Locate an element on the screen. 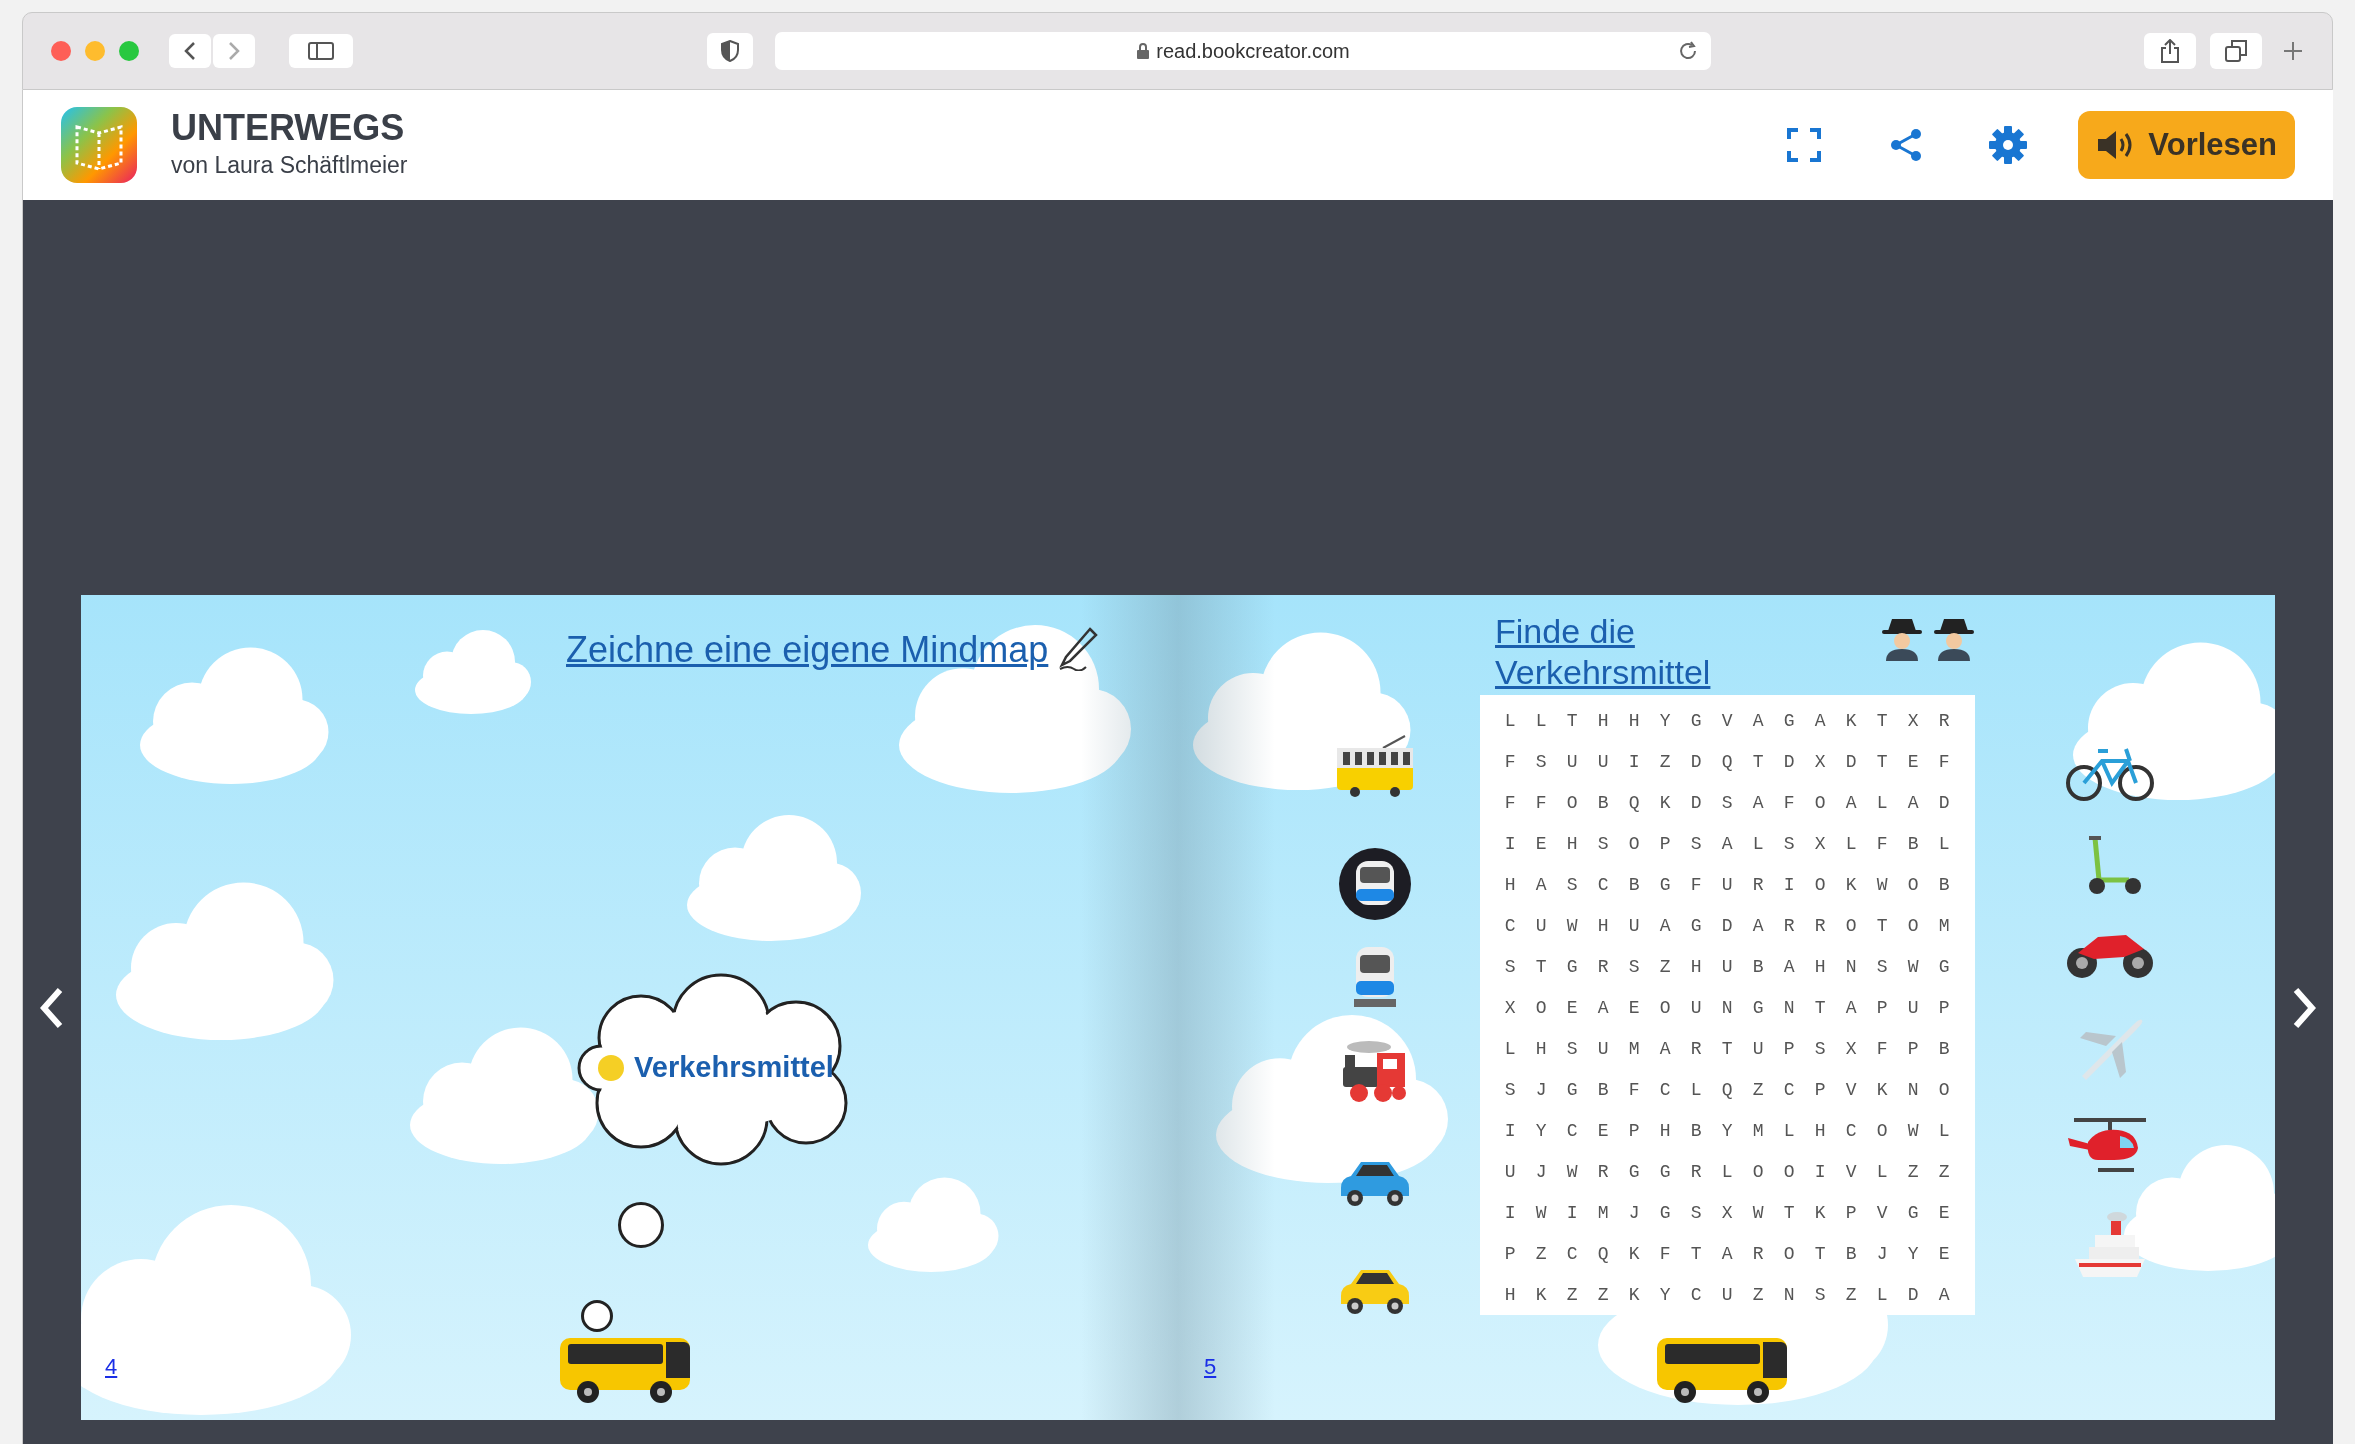 Image resolution: width=2355 pixels, height=1444 pixels. read-aloud-button: Vorlesen is located at coordinates (2186, 145).